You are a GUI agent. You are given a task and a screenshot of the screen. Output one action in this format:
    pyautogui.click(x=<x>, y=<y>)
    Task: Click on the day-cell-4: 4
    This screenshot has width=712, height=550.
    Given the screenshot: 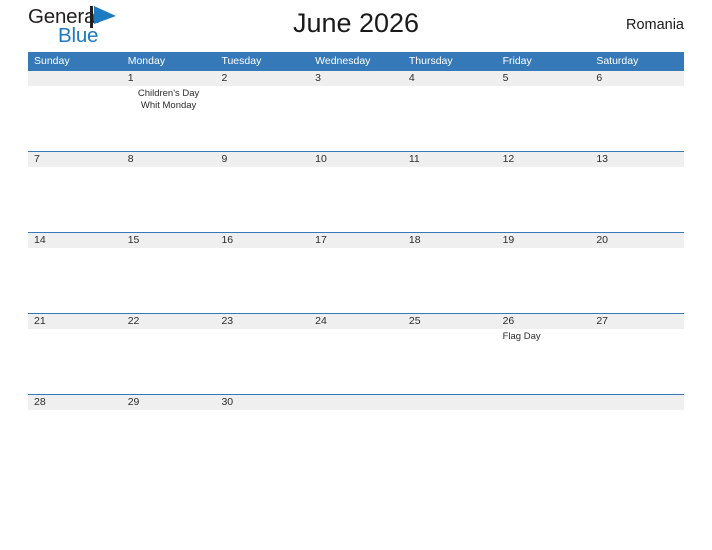 What is the action you would take?
    pyautogui.click(x=450, y=111)
    